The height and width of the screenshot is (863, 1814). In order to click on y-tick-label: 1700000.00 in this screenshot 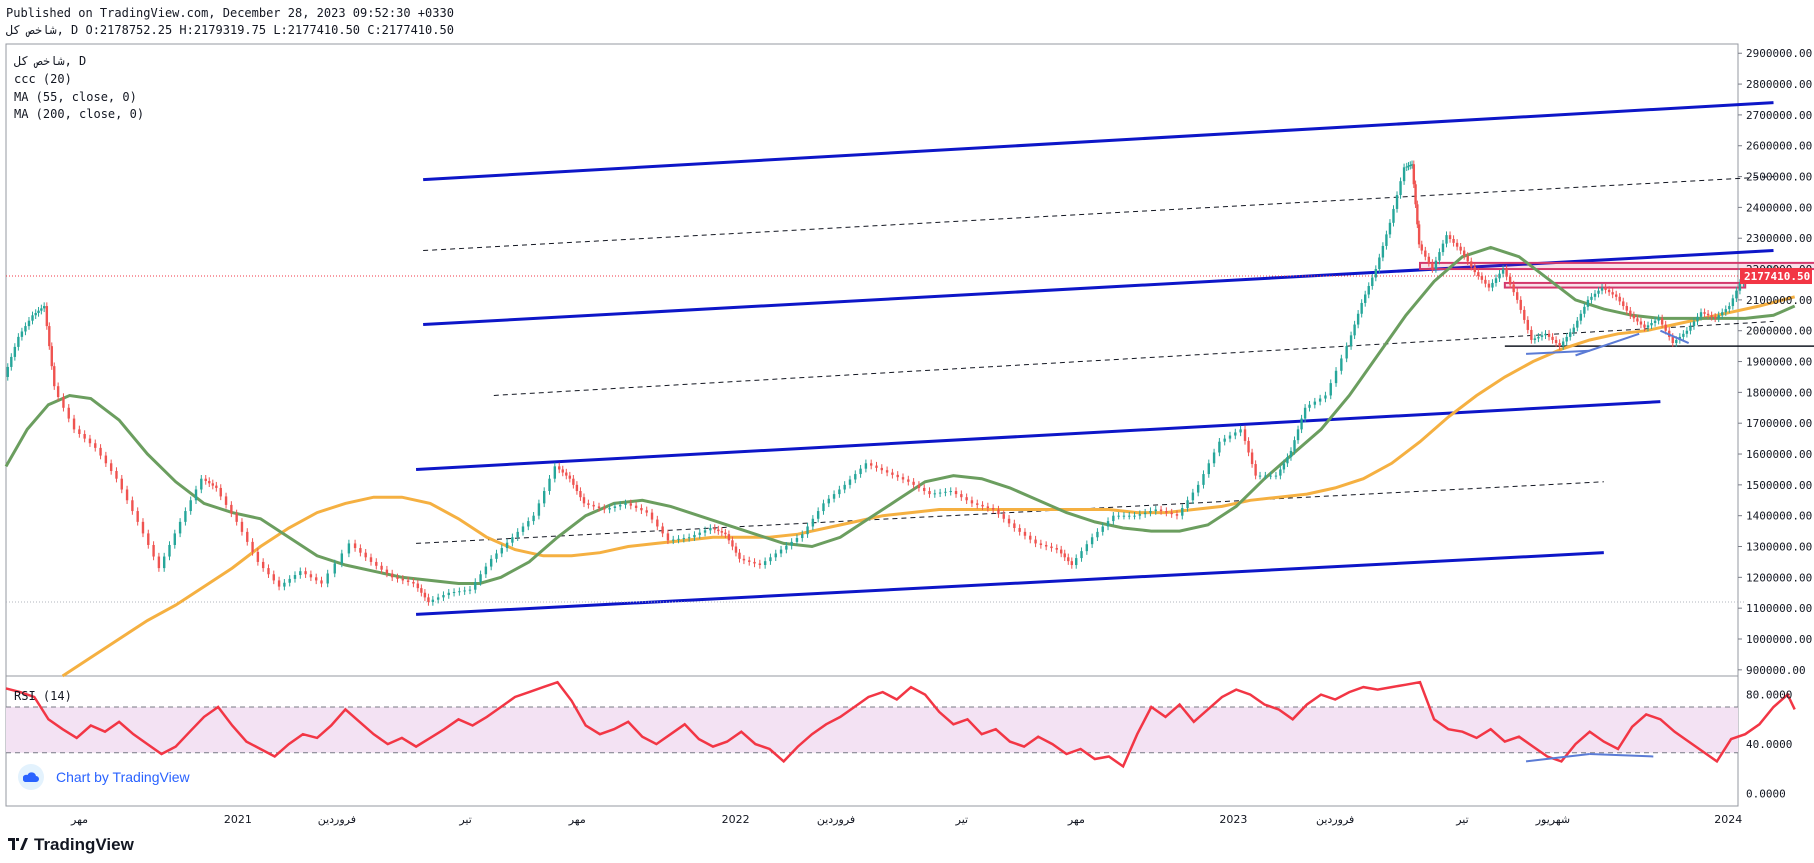, I will do `click(1779, 423)`.